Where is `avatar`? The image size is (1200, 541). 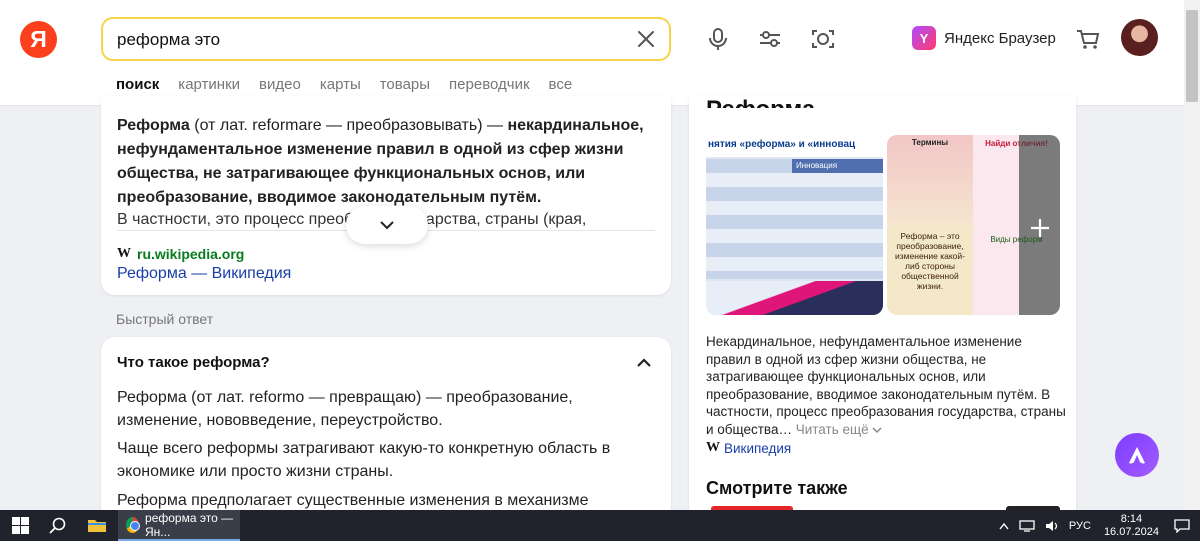
avatar is located at coordinates (1139, 37).